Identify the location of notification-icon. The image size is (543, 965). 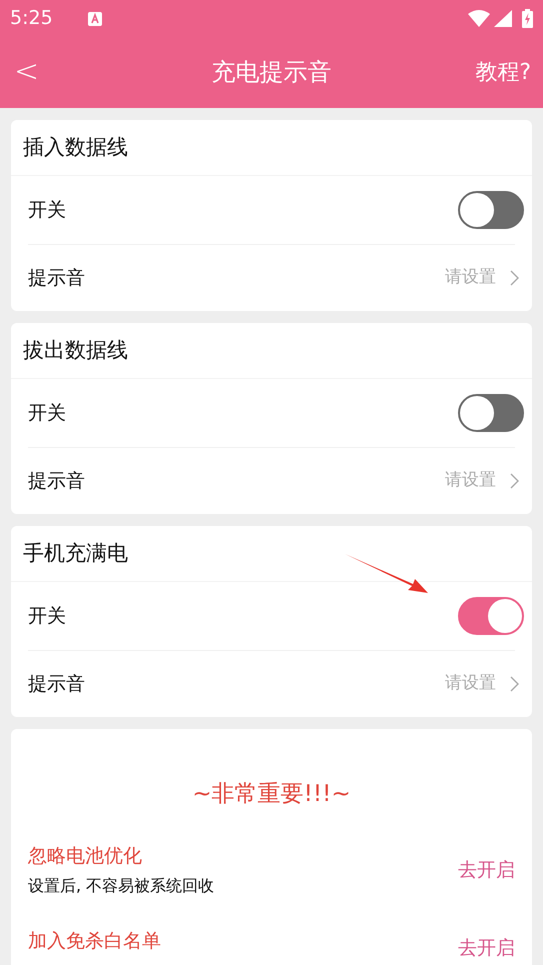
(95, 19).